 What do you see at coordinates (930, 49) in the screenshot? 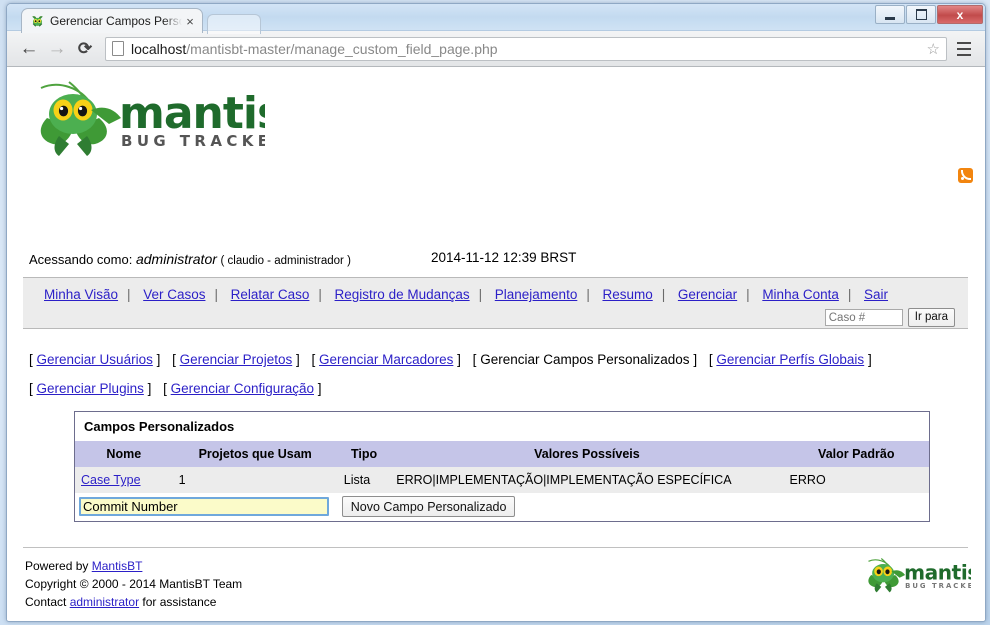
I see `bookmark-star-icon: ☆` at bounding box center [930, 49].